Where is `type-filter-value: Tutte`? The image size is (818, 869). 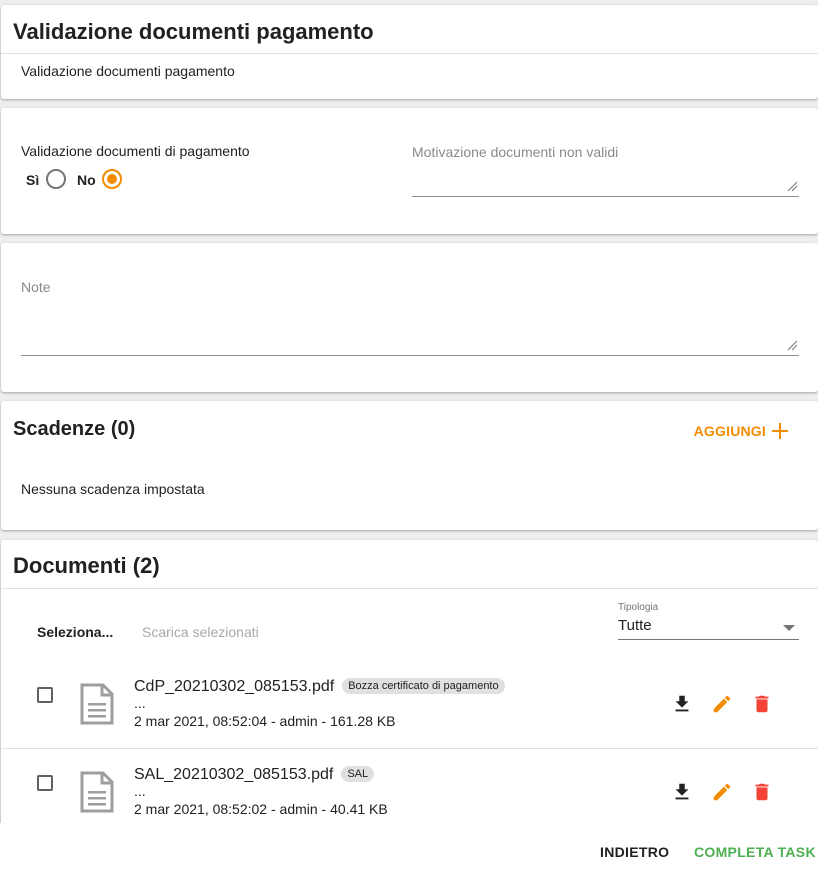
type-filter-value: Tutte is located at coordinates (635, 625).